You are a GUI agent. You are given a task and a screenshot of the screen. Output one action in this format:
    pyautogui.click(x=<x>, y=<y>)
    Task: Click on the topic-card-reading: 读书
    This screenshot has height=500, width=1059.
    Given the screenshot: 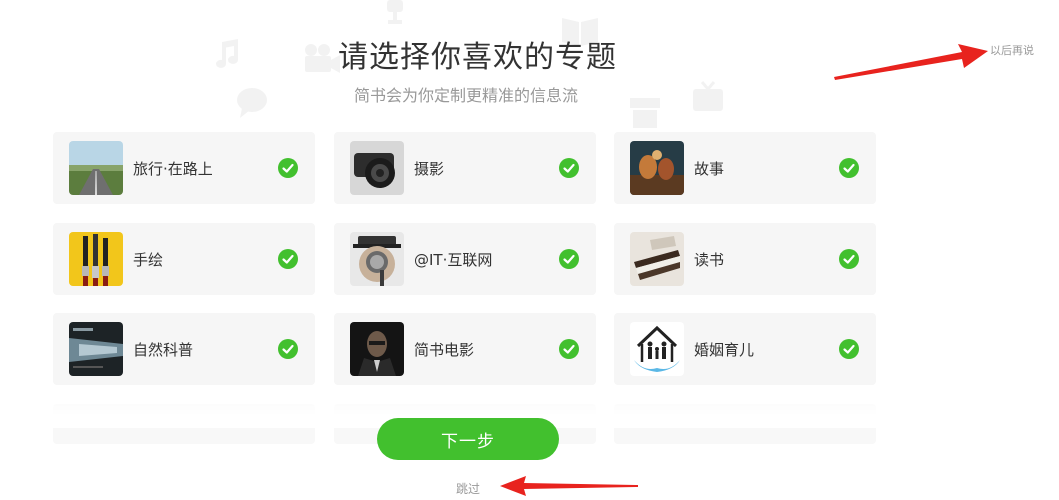 What is the action you would take?
    pyautogui.click(x=745, y=259)
    